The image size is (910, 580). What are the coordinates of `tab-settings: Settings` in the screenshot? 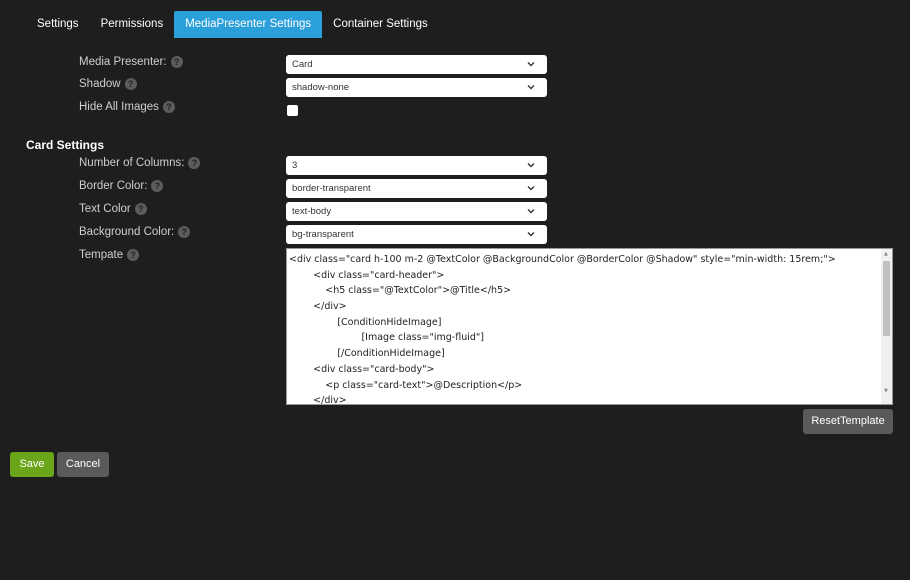 It's located at (58, 24).